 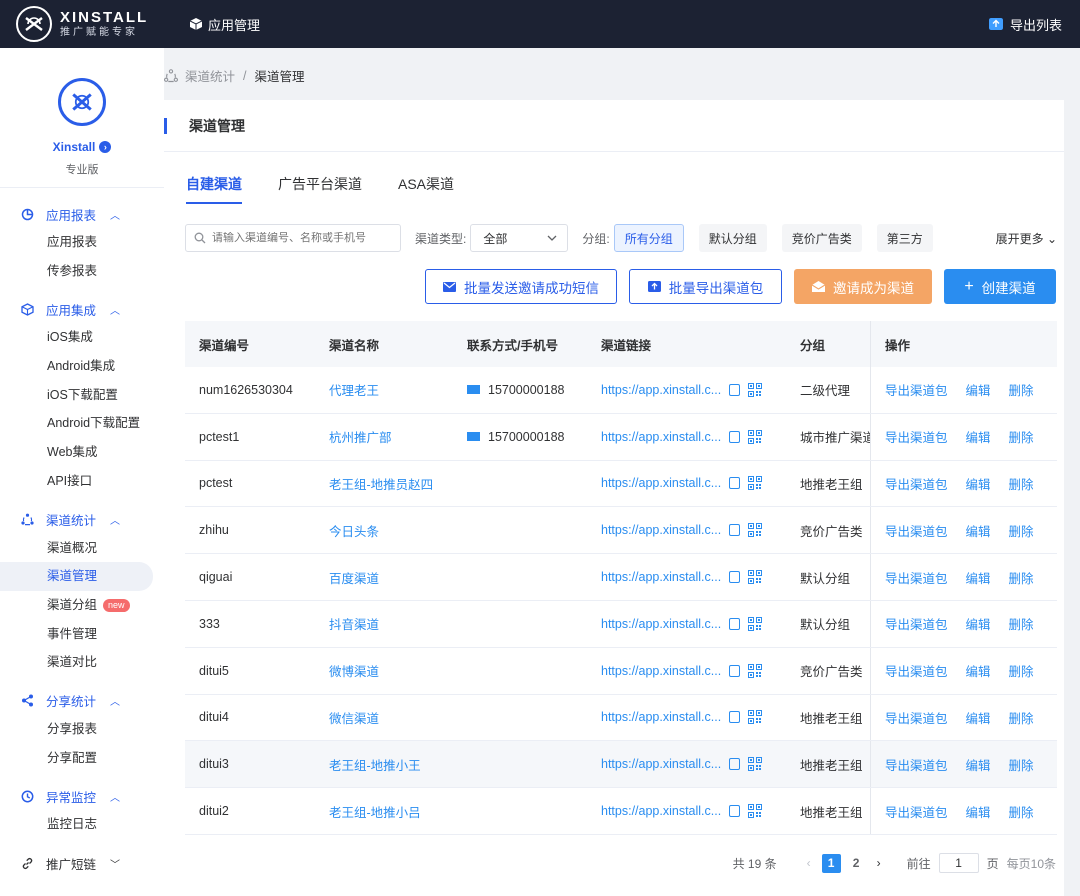 I want to click on menu-group-app-integration: 应用集成 ︿, so click(x=82, y=309).